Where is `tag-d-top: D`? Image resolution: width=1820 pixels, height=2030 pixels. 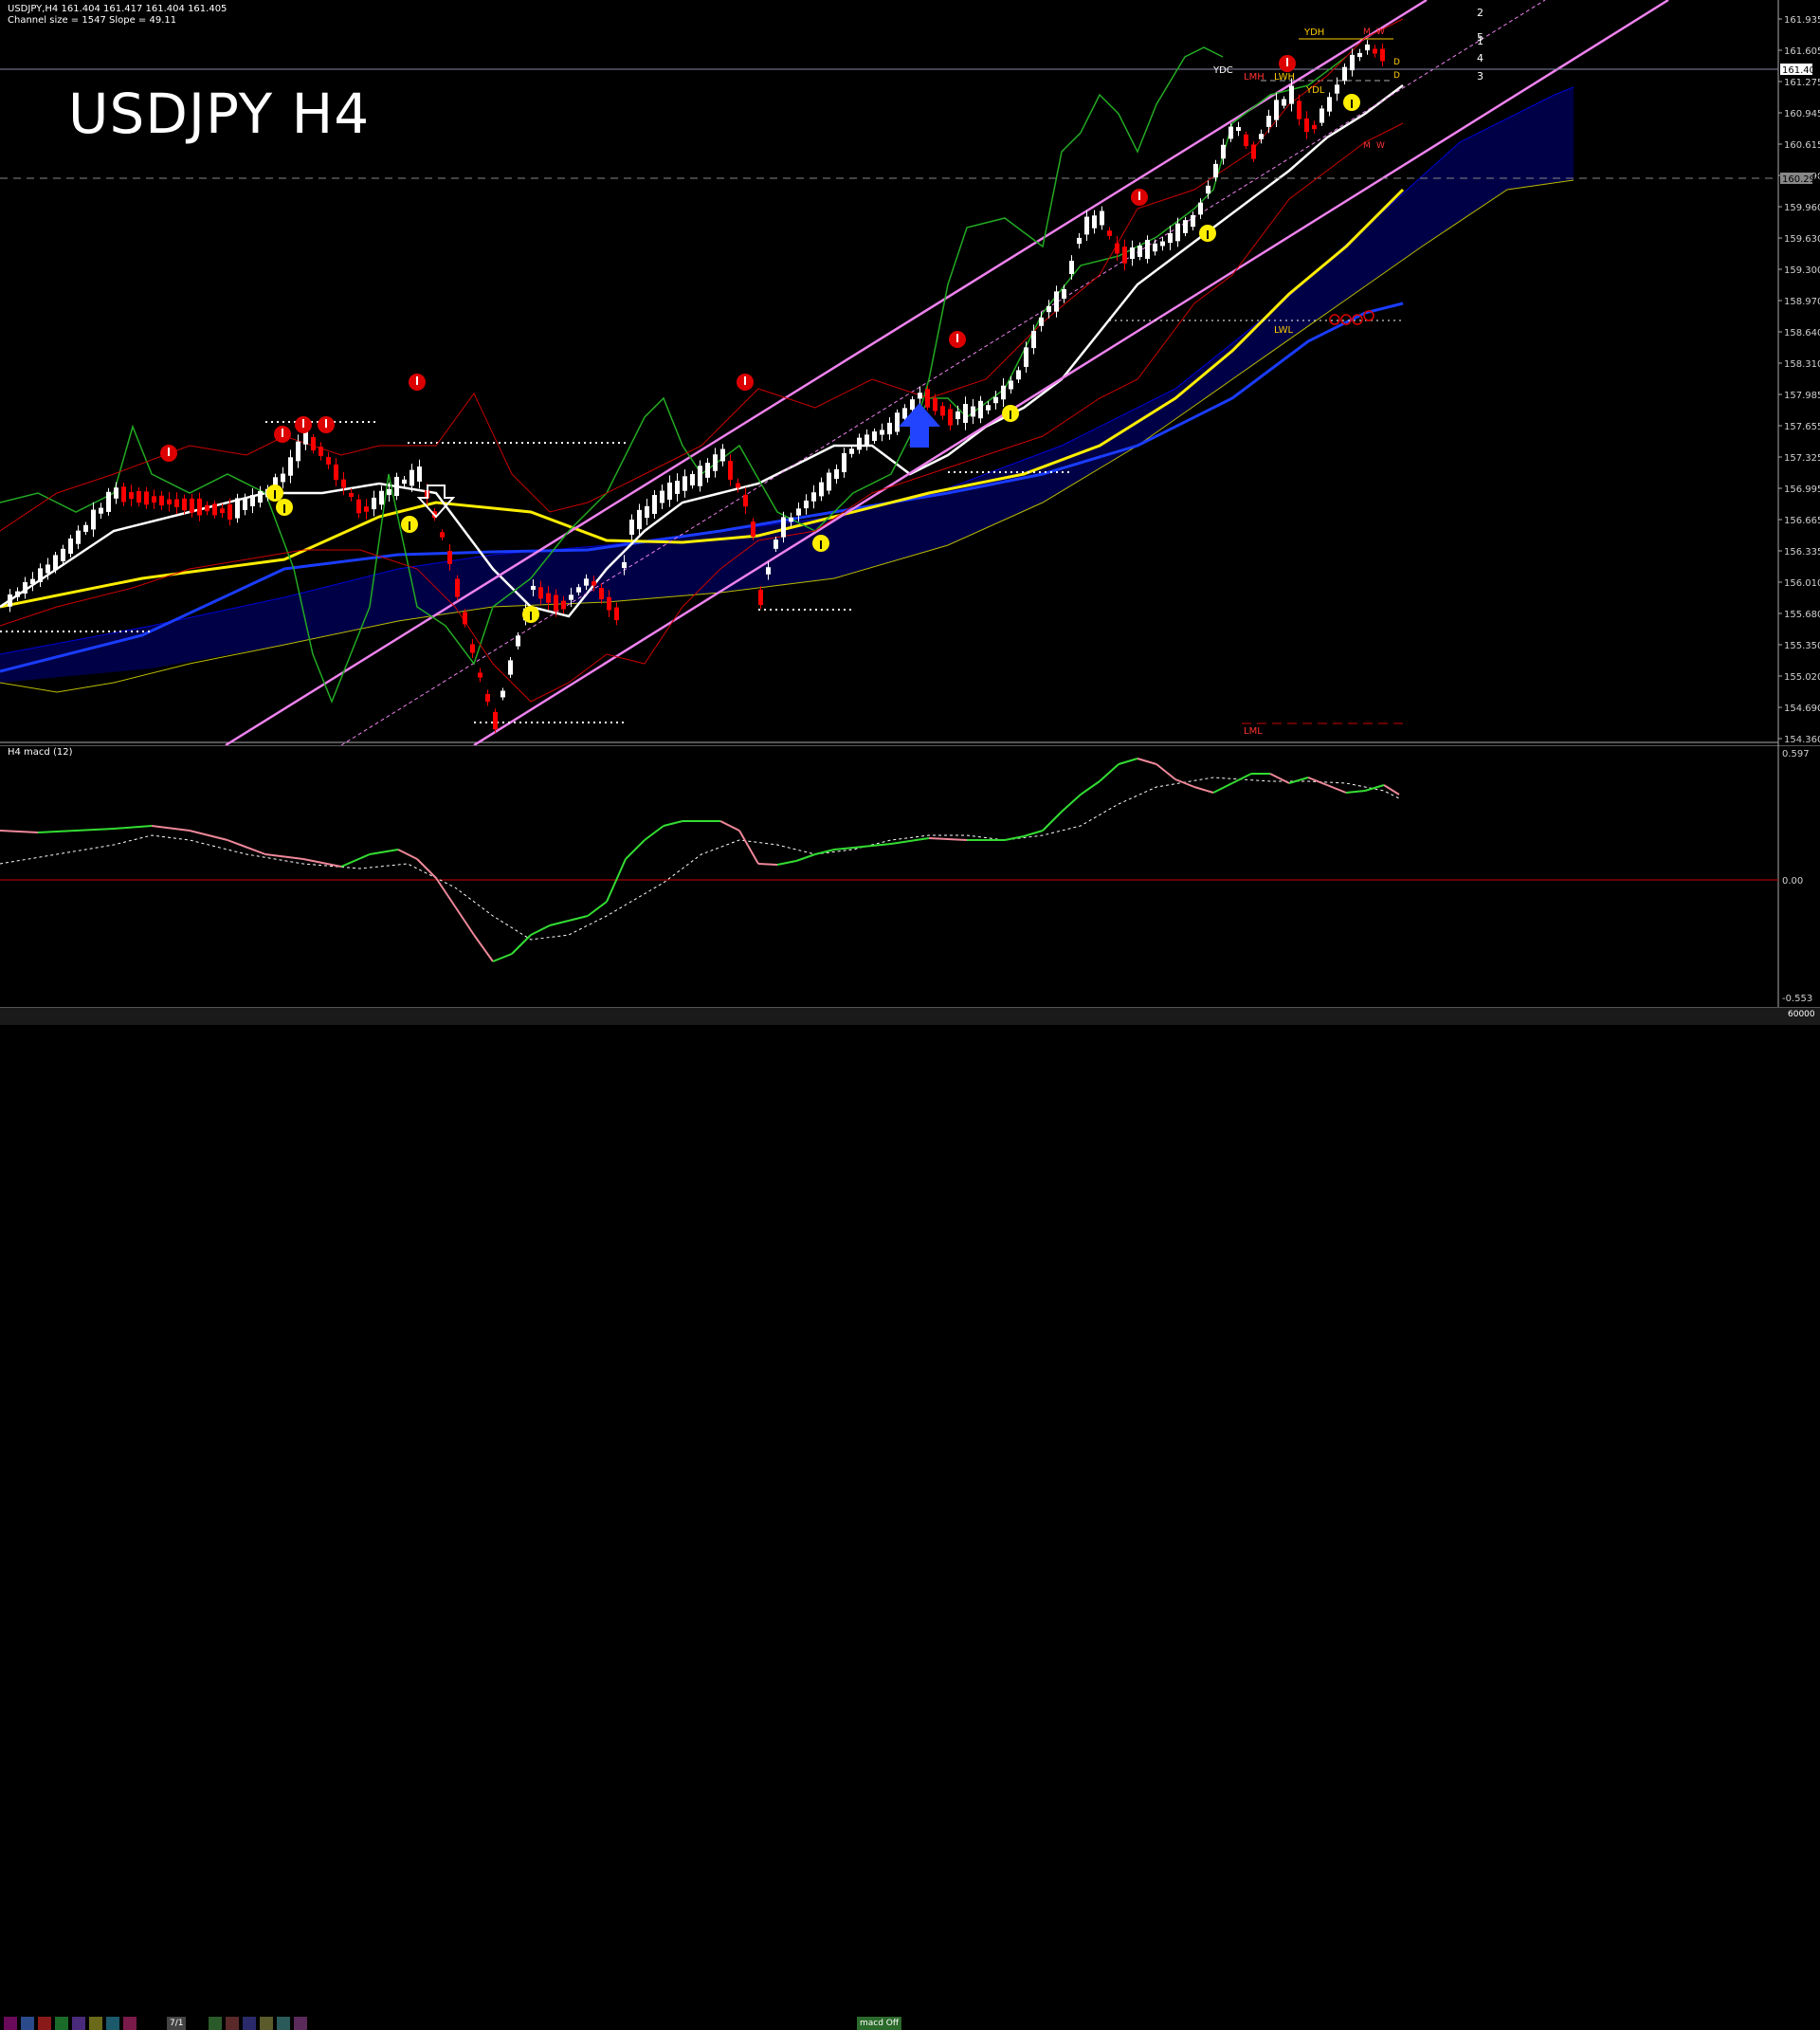
tag-d-top: D is located at coordinates (1396, 62).